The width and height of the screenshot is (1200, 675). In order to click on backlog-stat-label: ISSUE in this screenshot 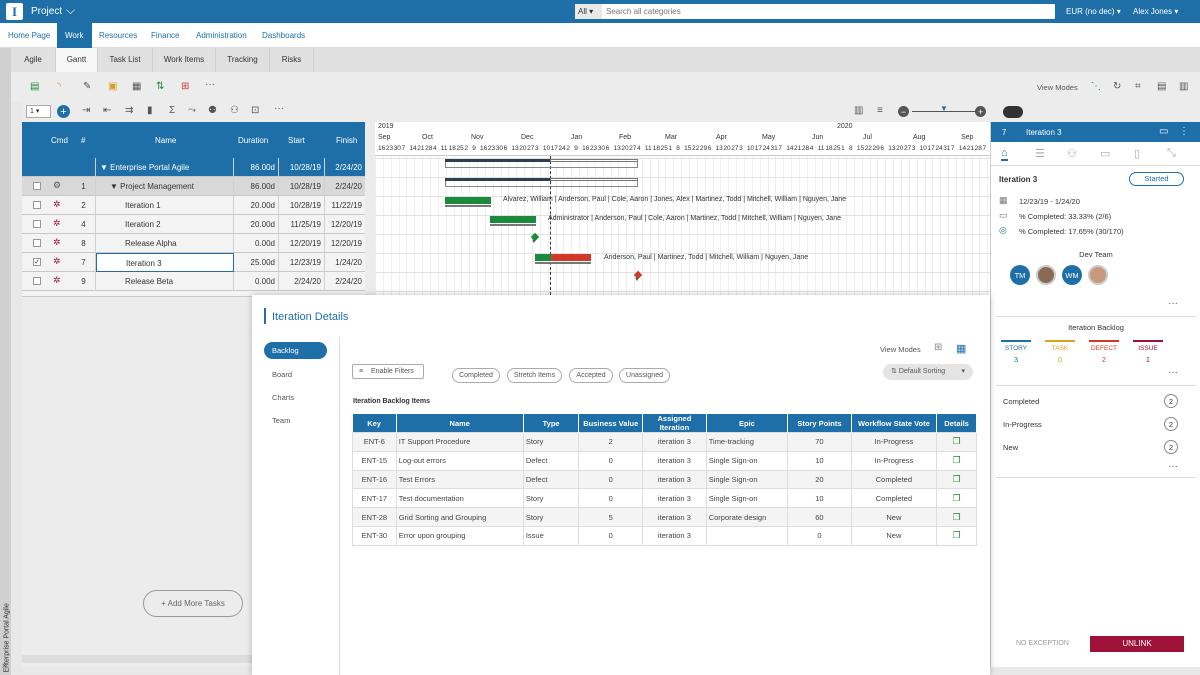, I will do `click(1148, 348)`.